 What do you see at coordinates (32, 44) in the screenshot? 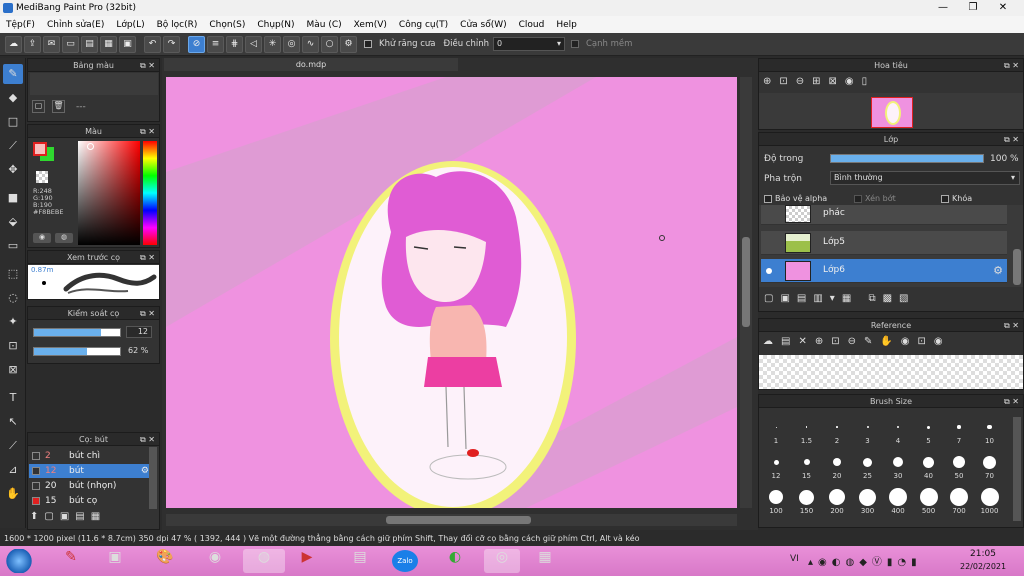
I see `export-icon: ⇪` at bounding box center [32, 44].